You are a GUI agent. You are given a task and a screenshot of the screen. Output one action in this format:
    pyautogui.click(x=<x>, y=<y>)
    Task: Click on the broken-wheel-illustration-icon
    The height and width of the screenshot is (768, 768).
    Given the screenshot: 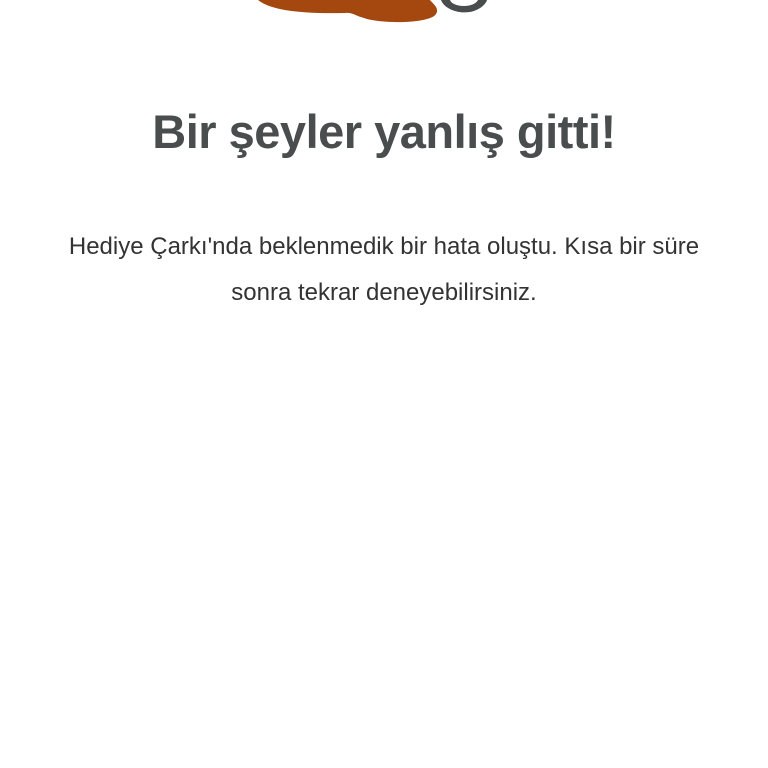 What is the action you would take?
    pyautogui.click(x=372, y=11)
    